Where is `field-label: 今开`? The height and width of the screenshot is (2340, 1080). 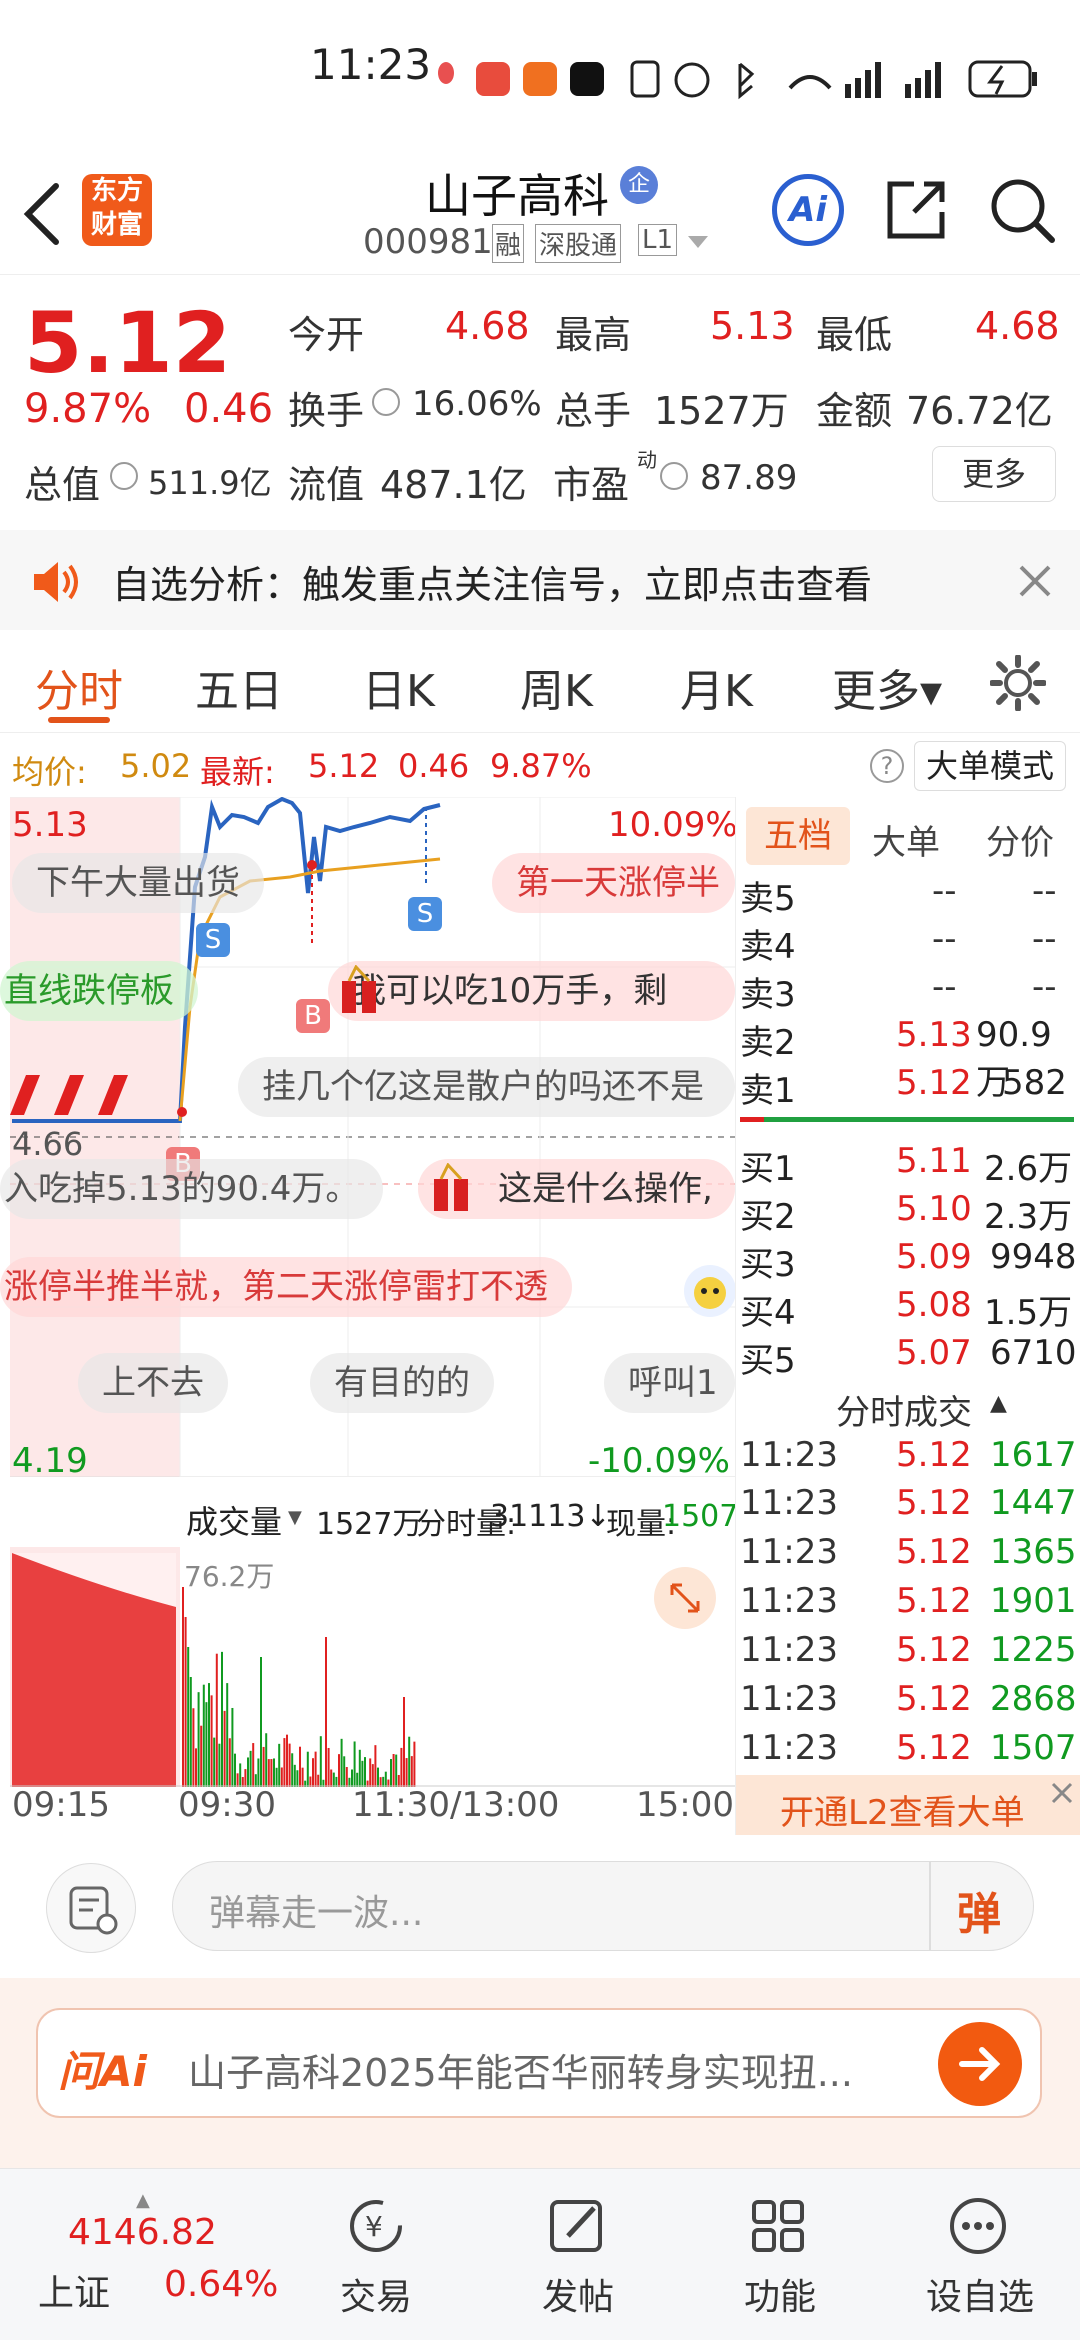 field-label: 今开 is located at coordinates (326, 335).